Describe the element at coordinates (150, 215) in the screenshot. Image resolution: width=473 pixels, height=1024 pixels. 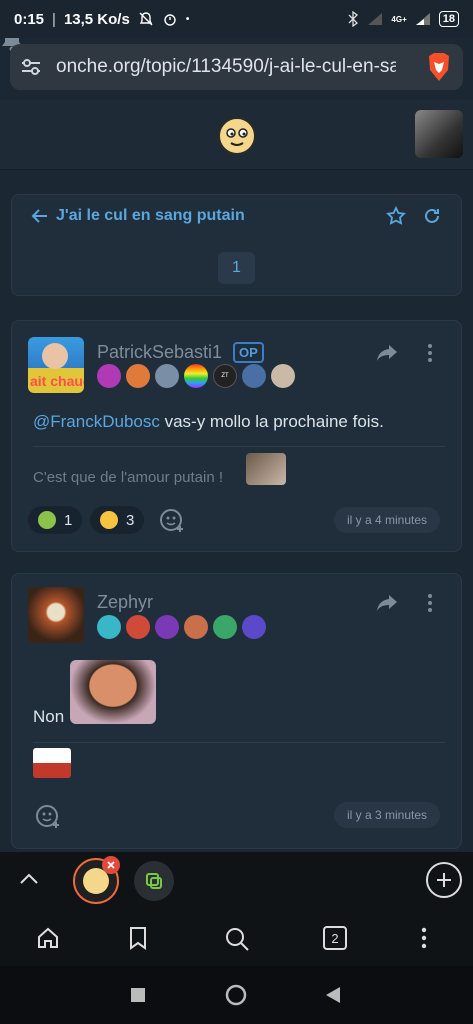
I see `topic-title: J'ai le cul en sang putain` at that location.